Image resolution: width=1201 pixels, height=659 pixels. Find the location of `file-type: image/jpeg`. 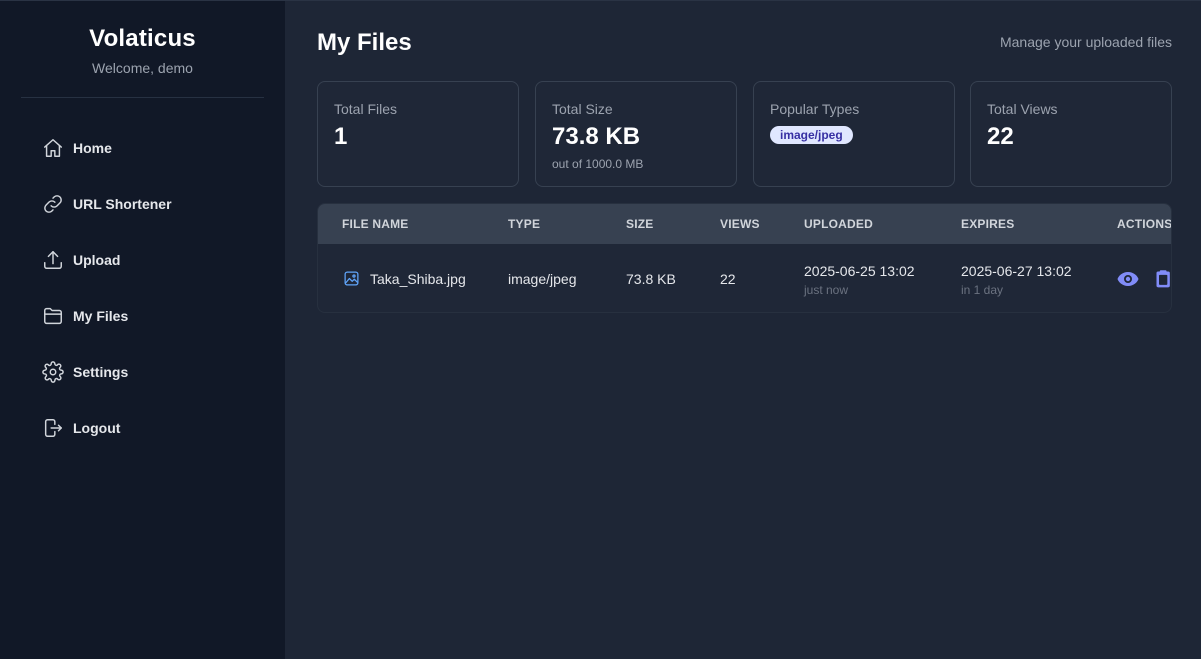

file-type: image/jpeg is located at coordinates (542, 279).